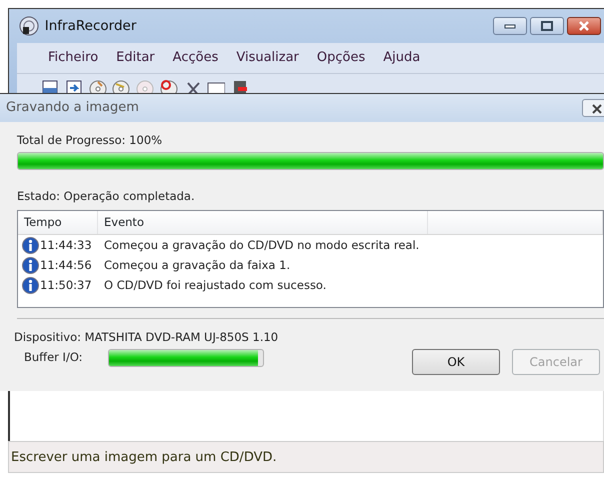  I want to click on menu-item: Opções, so click(341, 58).